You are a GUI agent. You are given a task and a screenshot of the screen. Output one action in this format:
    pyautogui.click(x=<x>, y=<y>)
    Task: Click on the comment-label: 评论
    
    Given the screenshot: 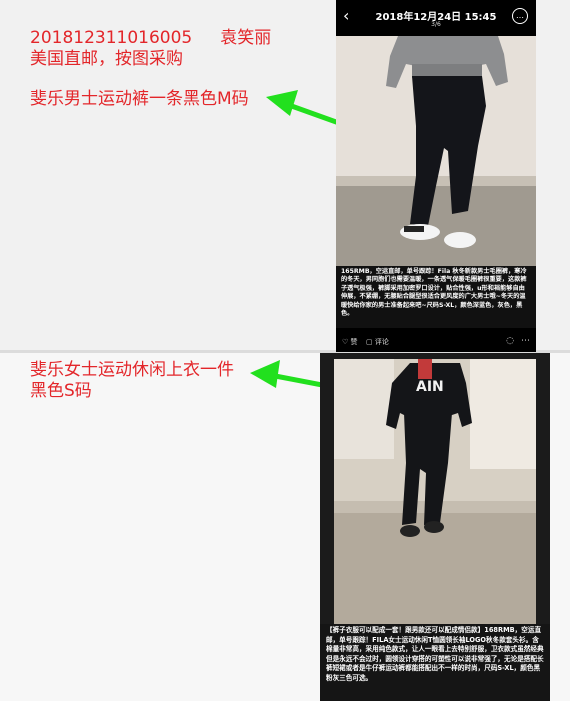 What is the action you would take?
    pyautogui.click(x=381, y=342)
    